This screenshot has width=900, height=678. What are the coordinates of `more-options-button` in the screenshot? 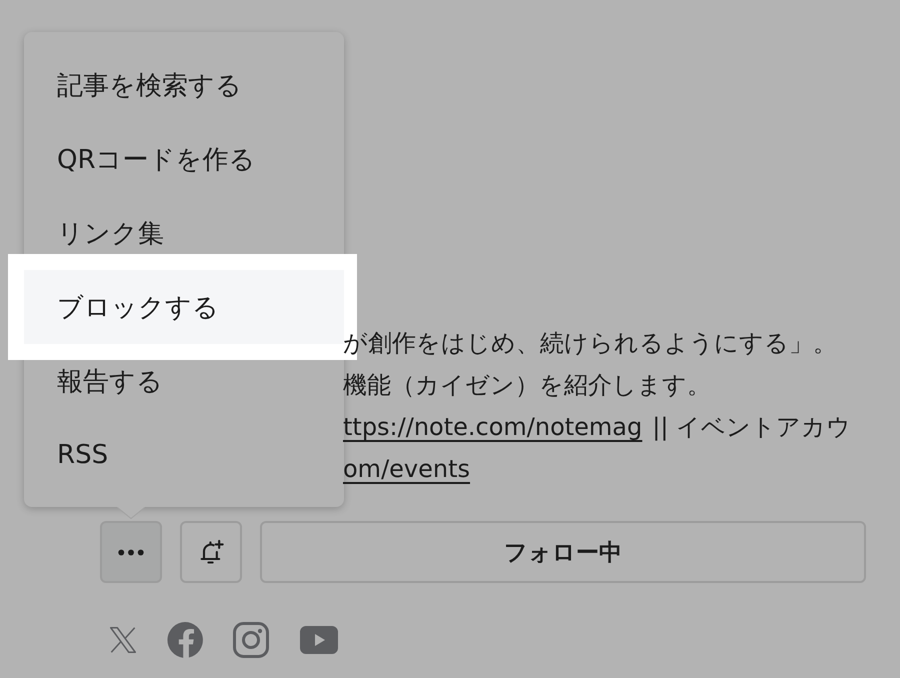 It's located at (131, 552).